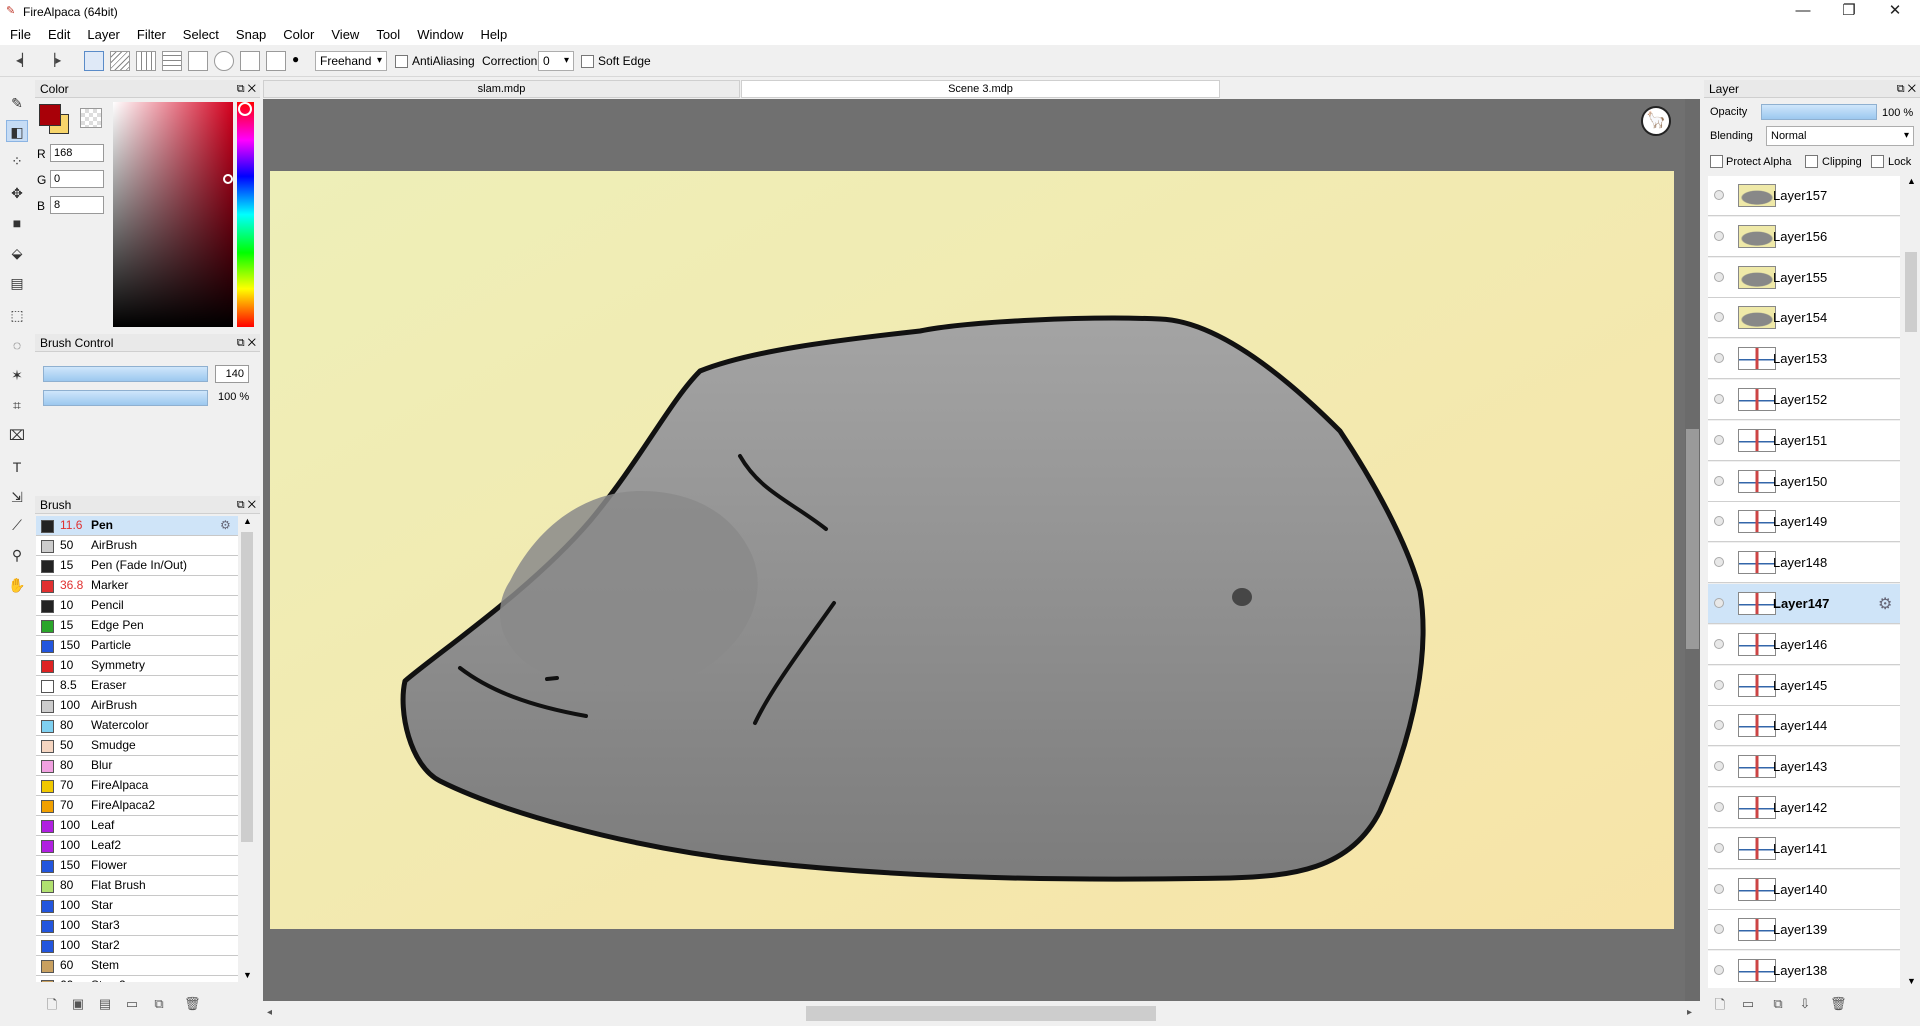  What do you see at coordinates (137, 586) in the screenshot?
I see `brush-item: 36.8 Marker` at bounding box center [137, 586].